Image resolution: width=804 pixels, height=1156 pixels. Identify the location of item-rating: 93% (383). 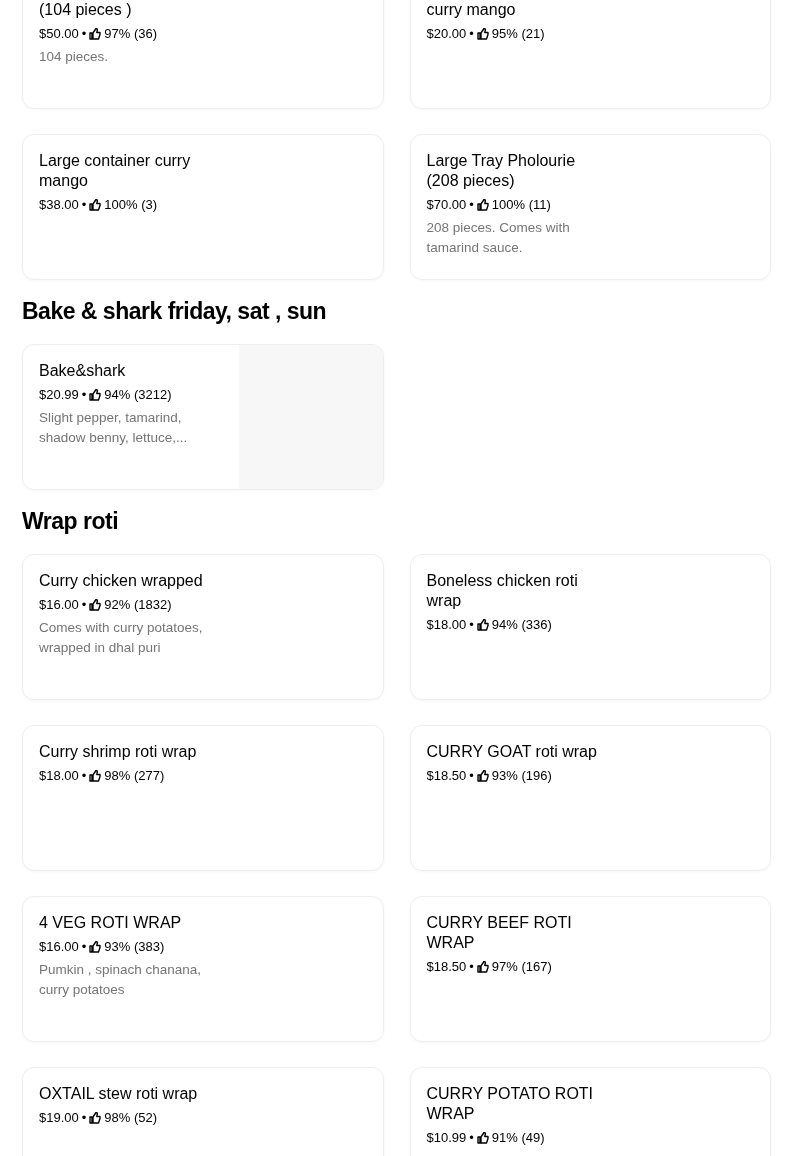
(134, 947).